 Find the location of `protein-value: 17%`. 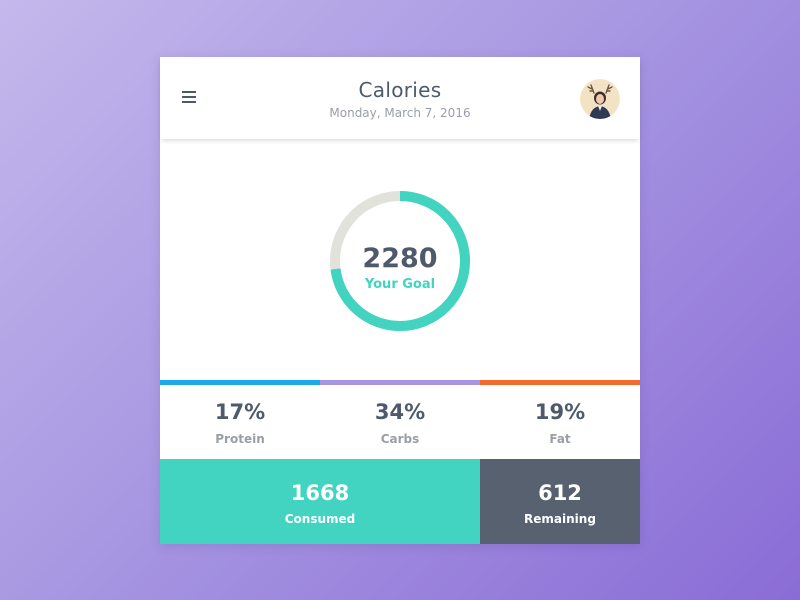

protein-value: 17% is located at coordinates (240, 412).